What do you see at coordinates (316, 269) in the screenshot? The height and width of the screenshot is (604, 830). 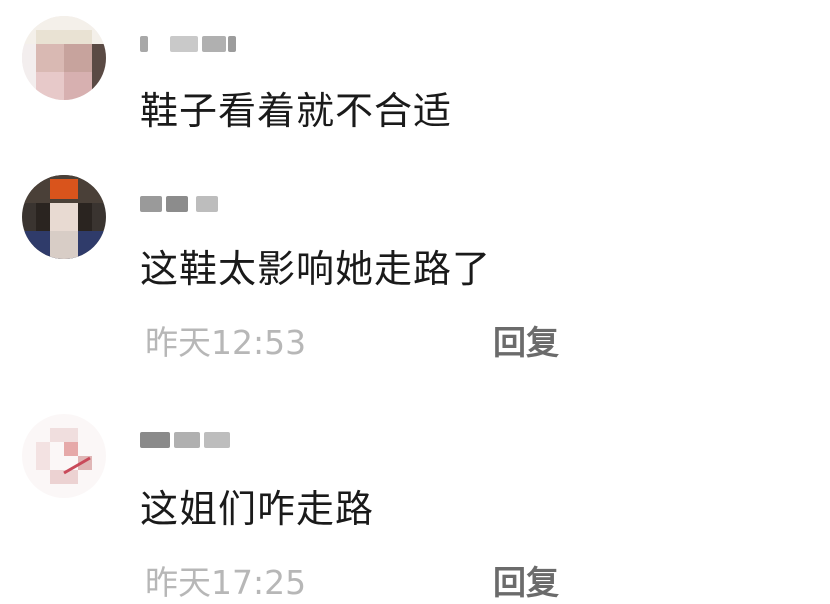 I see `comment-text: 这鞋太影响她走路了` at bounding box center [316, 269].